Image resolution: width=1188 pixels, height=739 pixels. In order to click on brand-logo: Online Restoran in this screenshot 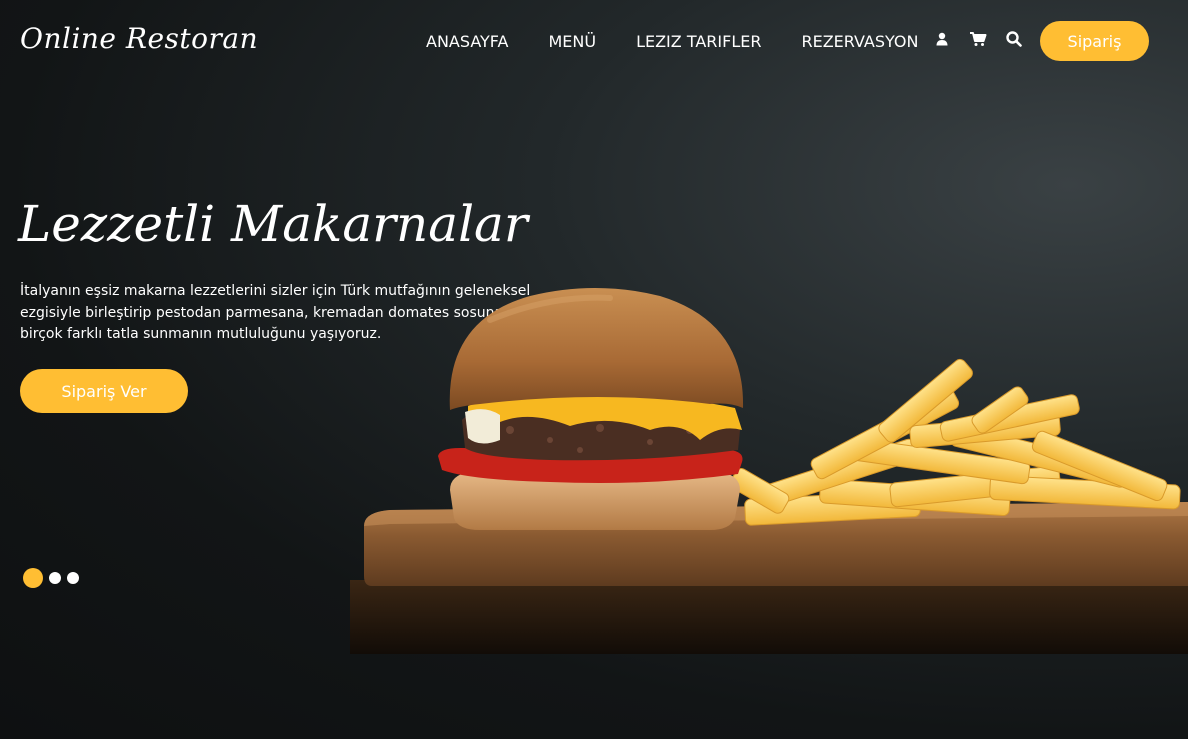, I will do `click(139, 38)`.